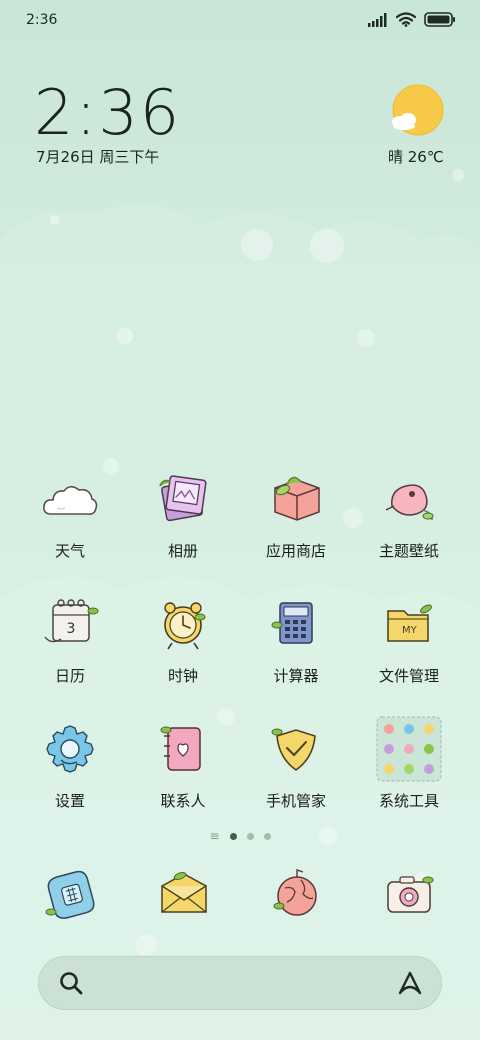 Image resolution: width=480 pixels, height=1040 pixels. I want to click on app-calendar: 3 日历, so click(70, 638).